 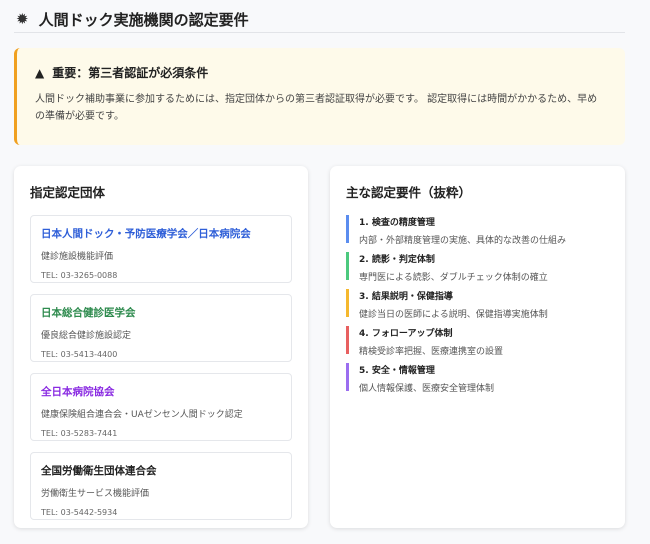 I want to click on organization-name: 日本総合健診医学会, so click(x=88, y=313).